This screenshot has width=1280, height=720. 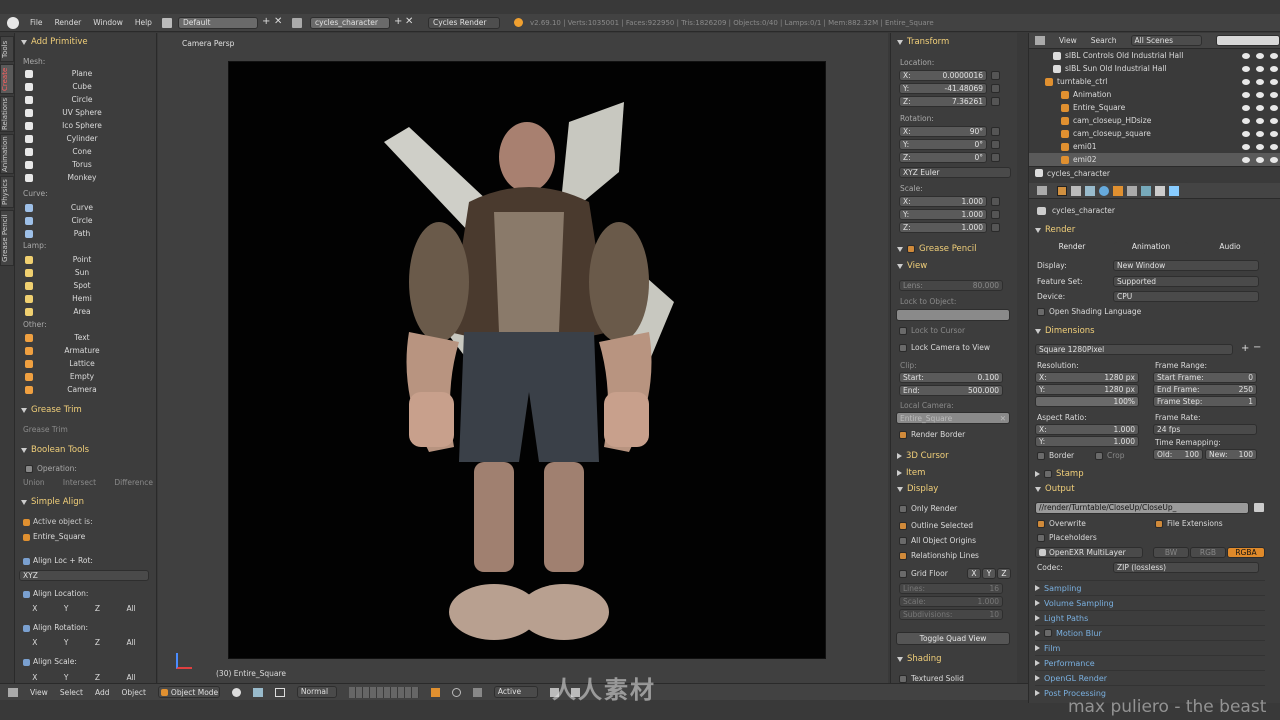 What do you see at coordinates (218, 23) in the screenshot?
I see `layout-selector: Default` at bounding box center [218, 23].